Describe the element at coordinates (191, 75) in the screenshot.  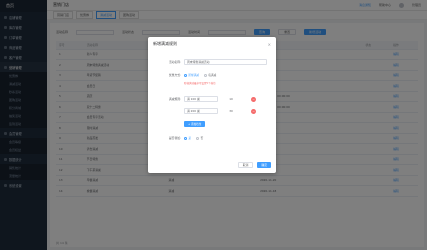
I see `radio-tiered: 阶梯满减` at that location.